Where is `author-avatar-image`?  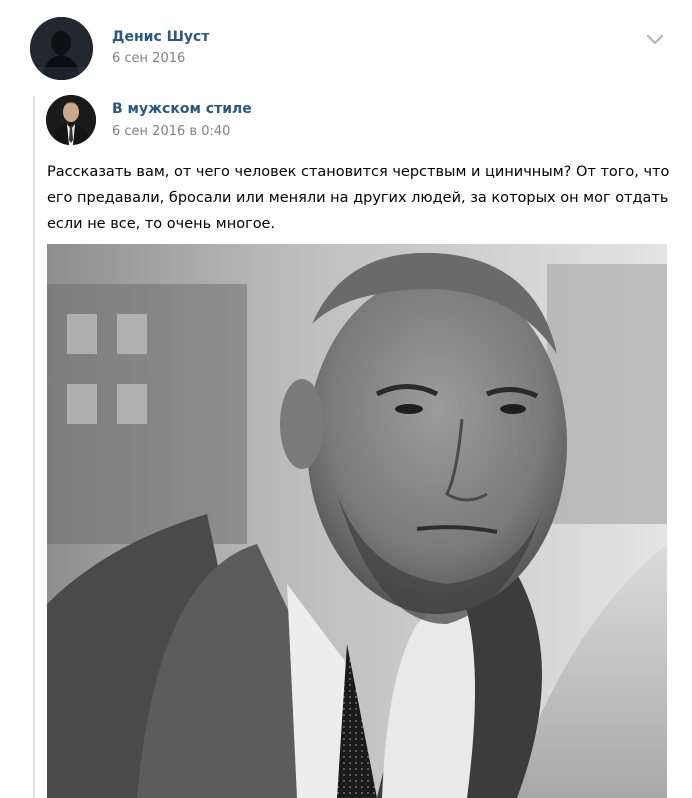
author-avatar-image is located at coordinates (61, 48).